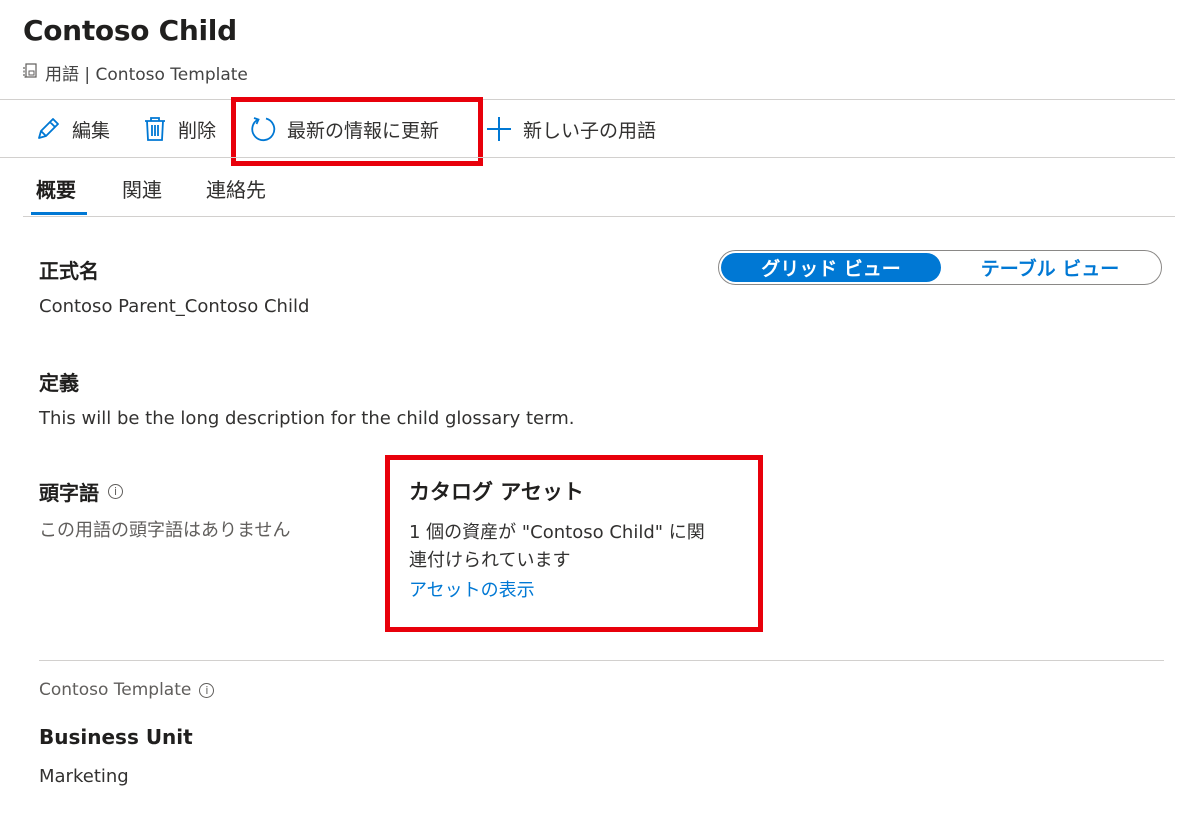 This screenshot has width=1185, height=818. Describe the element at coordinates (236, 188) in the screenshot. I see `tab-contacts: 連絡先` at that location.